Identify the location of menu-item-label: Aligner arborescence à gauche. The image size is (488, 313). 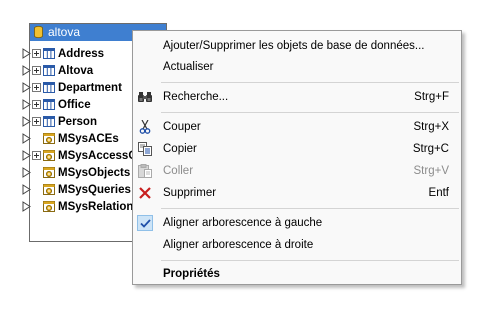
(243, 223).